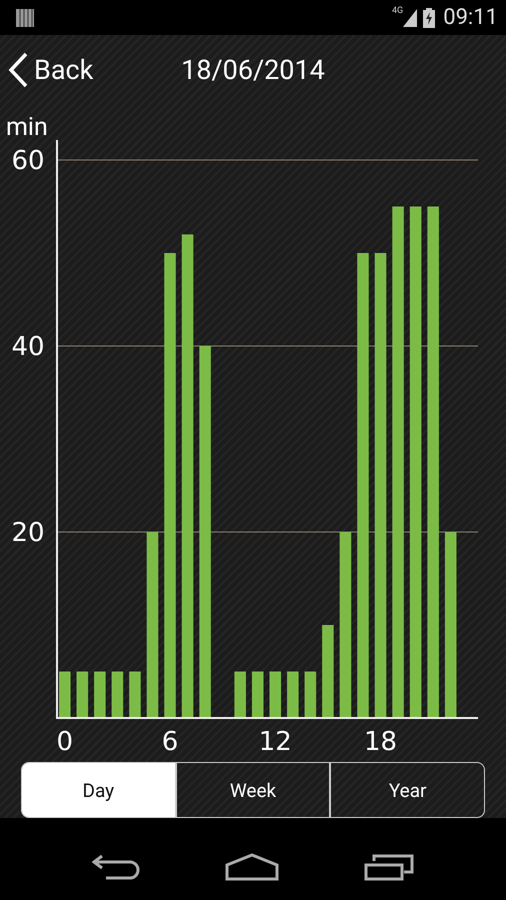  What do you see at coordinates (470, 17) in the screenshot?
I see `clock: 09:11` at bounding box center [470, 17].